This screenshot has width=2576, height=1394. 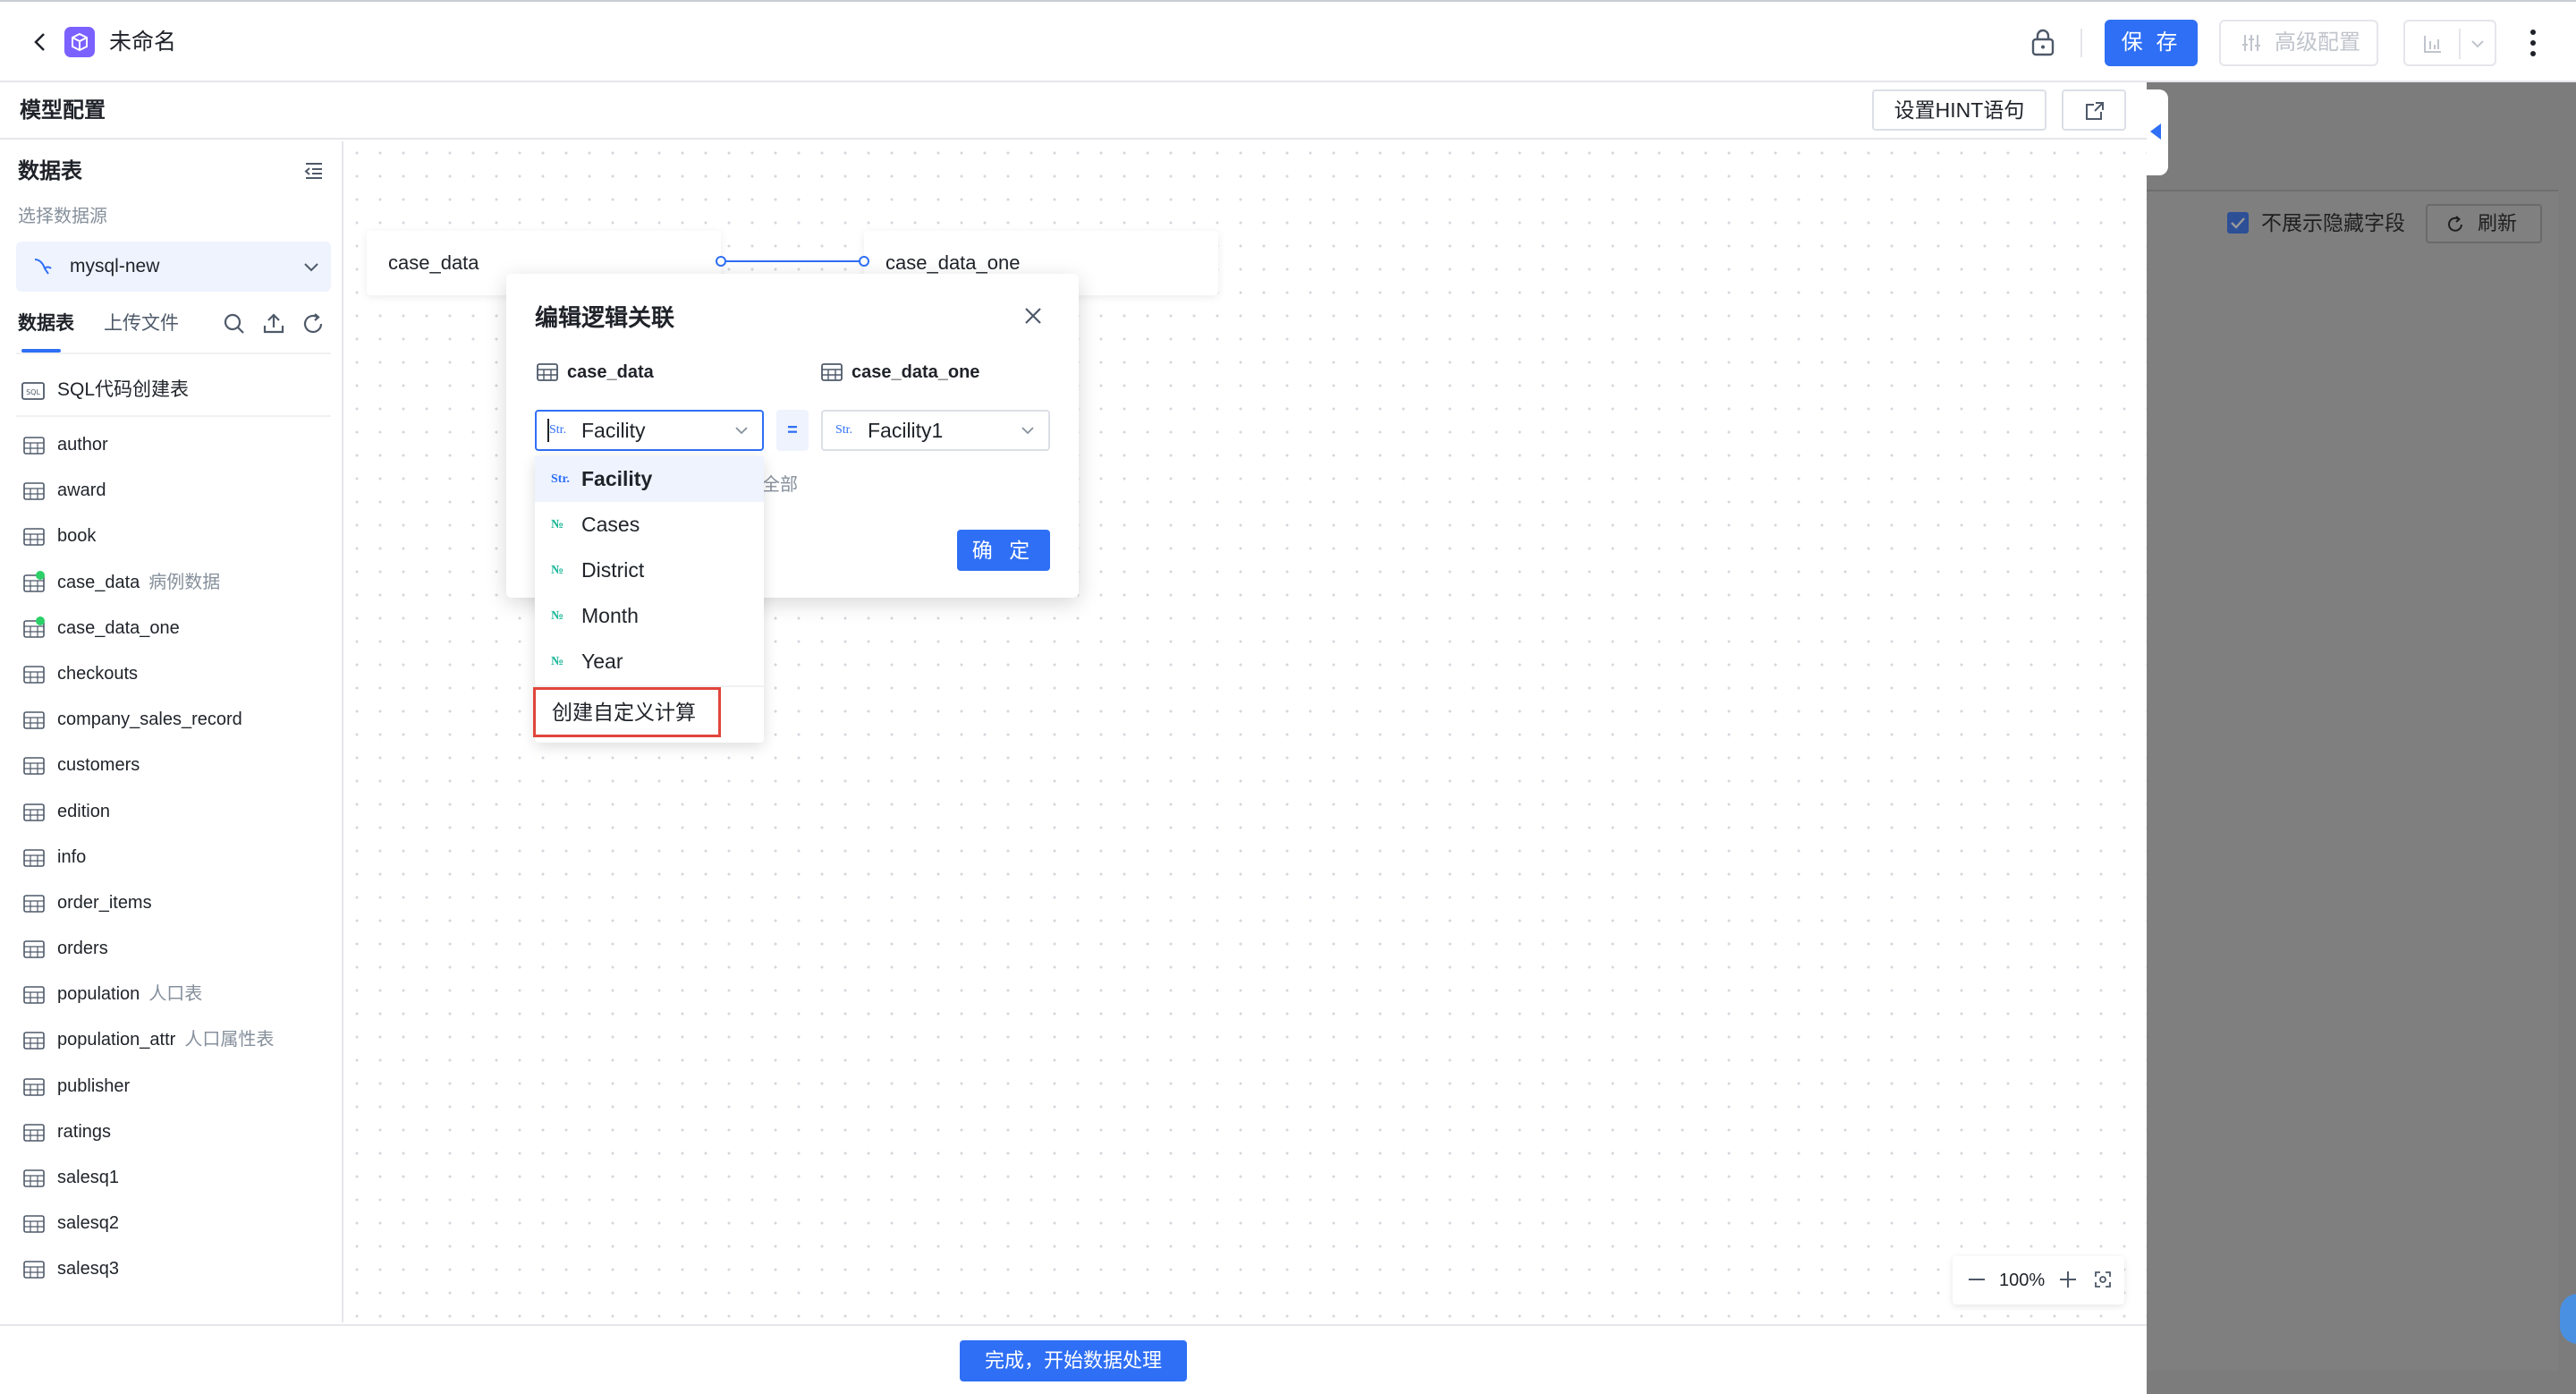 I want to click on left-field-select: Str. Facility, so click(x=649, y=431).